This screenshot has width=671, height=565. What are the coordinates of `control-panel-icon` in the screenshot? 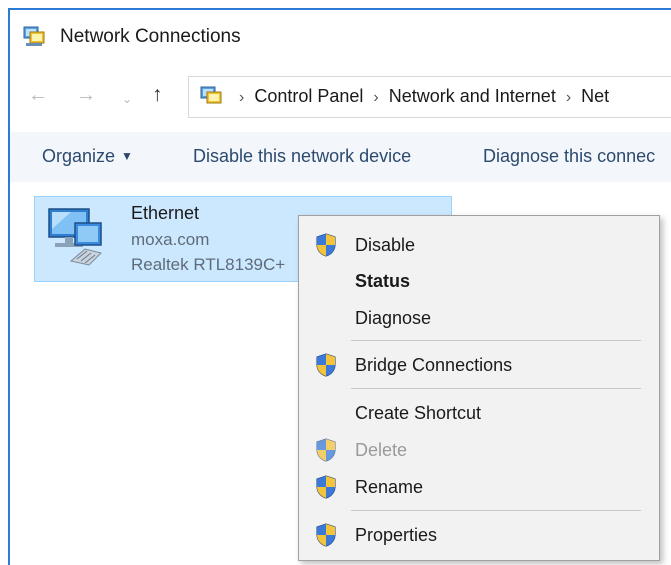 It's located at (211, 95).